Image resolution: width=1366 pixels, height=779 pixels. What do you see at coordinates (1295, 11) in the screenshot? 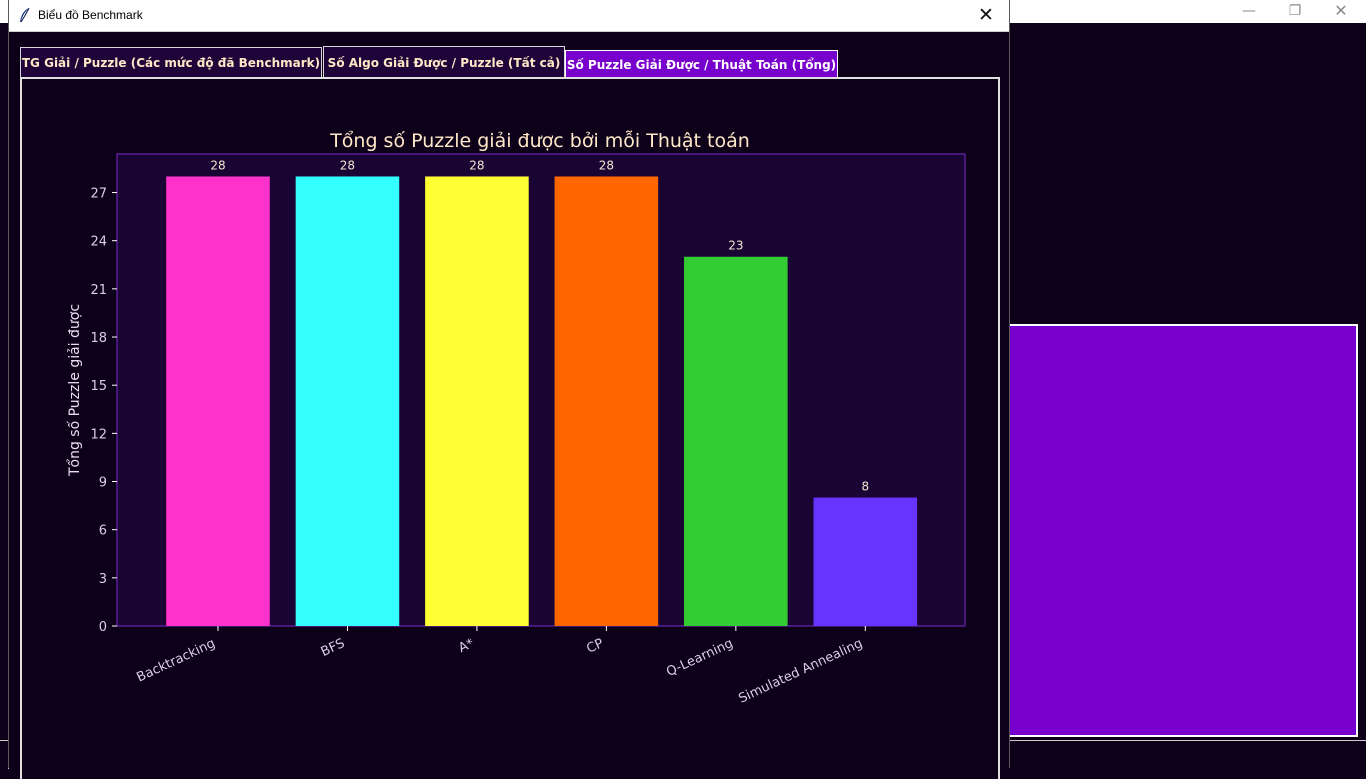
I see `background-maximize-button: ❐` at bounding box center [1295, 11].